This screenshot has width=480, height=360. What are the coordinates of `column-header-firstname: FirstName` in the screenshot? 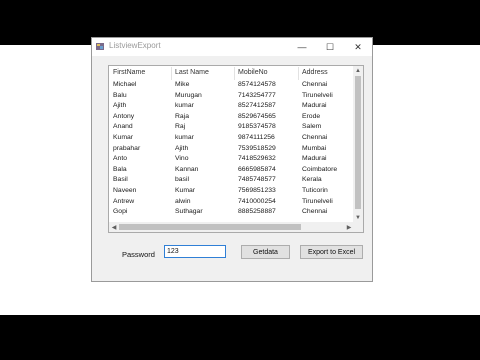 It's located at (129, 72).